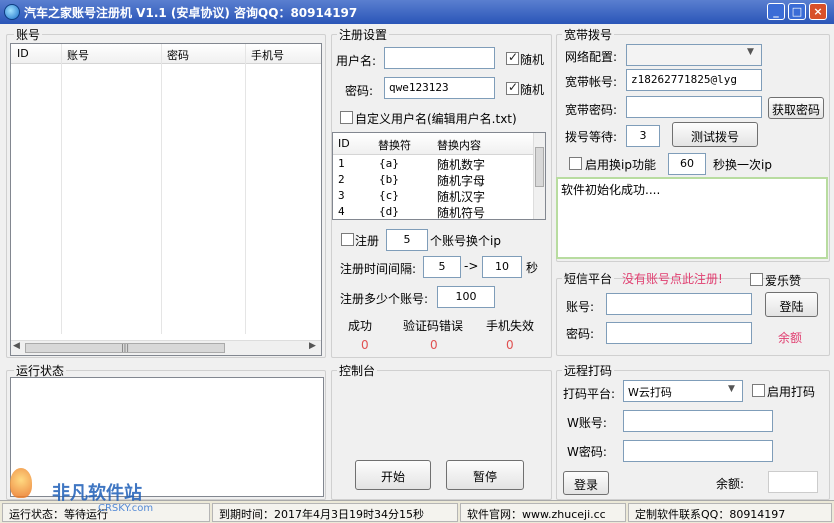 The image size is (834, 523). I want to click on sms-password-input, so click(679, 333).